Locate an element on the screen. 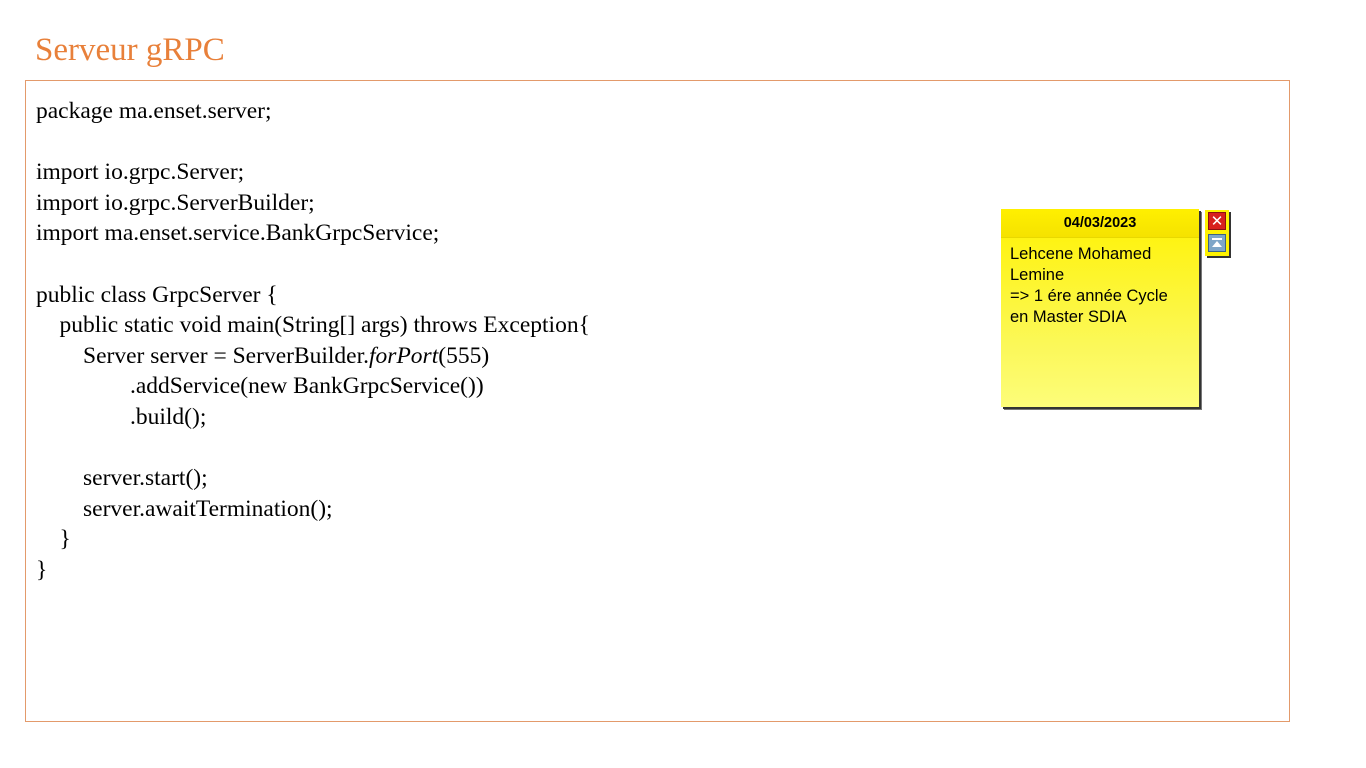  sticky-note-line: => 1 ére année Cycle is located at coordinates (1089, 296).